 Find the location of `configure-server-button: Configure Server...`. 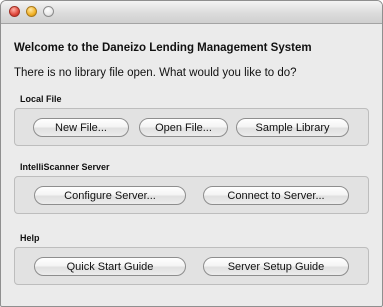

configure-server-button: Configure Server... is located at coordinates (110, 195).